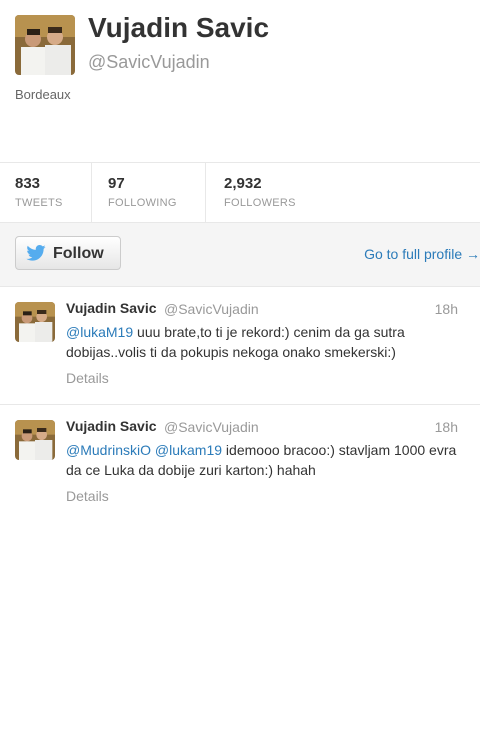 Image resolution: width=500 pixels, height=750 pixels. What do you see at coordinates (142, 203) in the screenshot?
I see `stat-following-label: FOLLOWING` at bounding box center [142, 203].